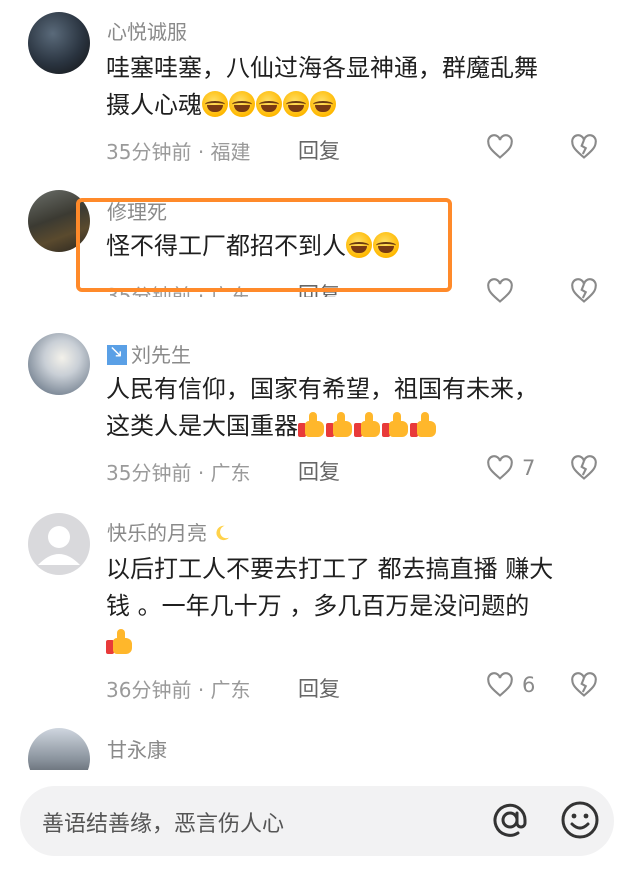 This screenshot has width=630, height=871. What do you see at coordinates (529, 468) in the screenshot?
I see `like-count: 7` at bounding box center [529, 468].